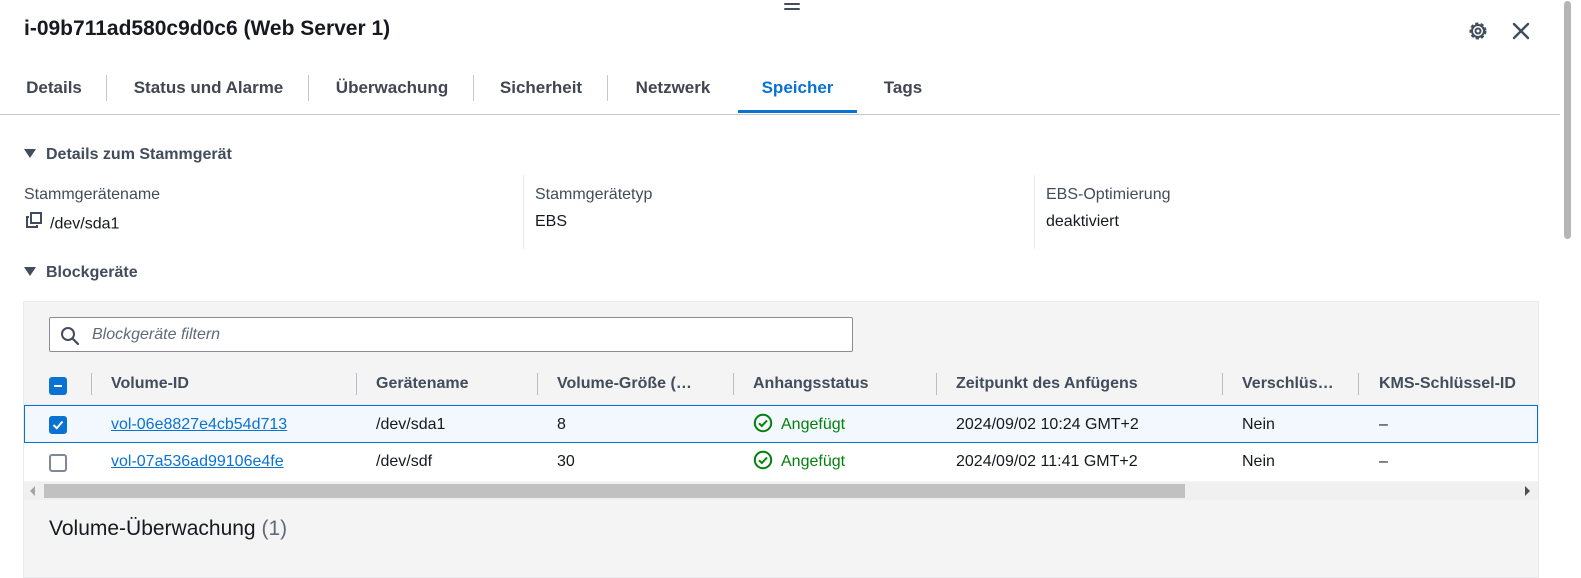 This screenshot has height=578, width=1581. Describe the element at coordinates (903, 88) in the screenshot. I see `tab-tags: Tags` at that location.